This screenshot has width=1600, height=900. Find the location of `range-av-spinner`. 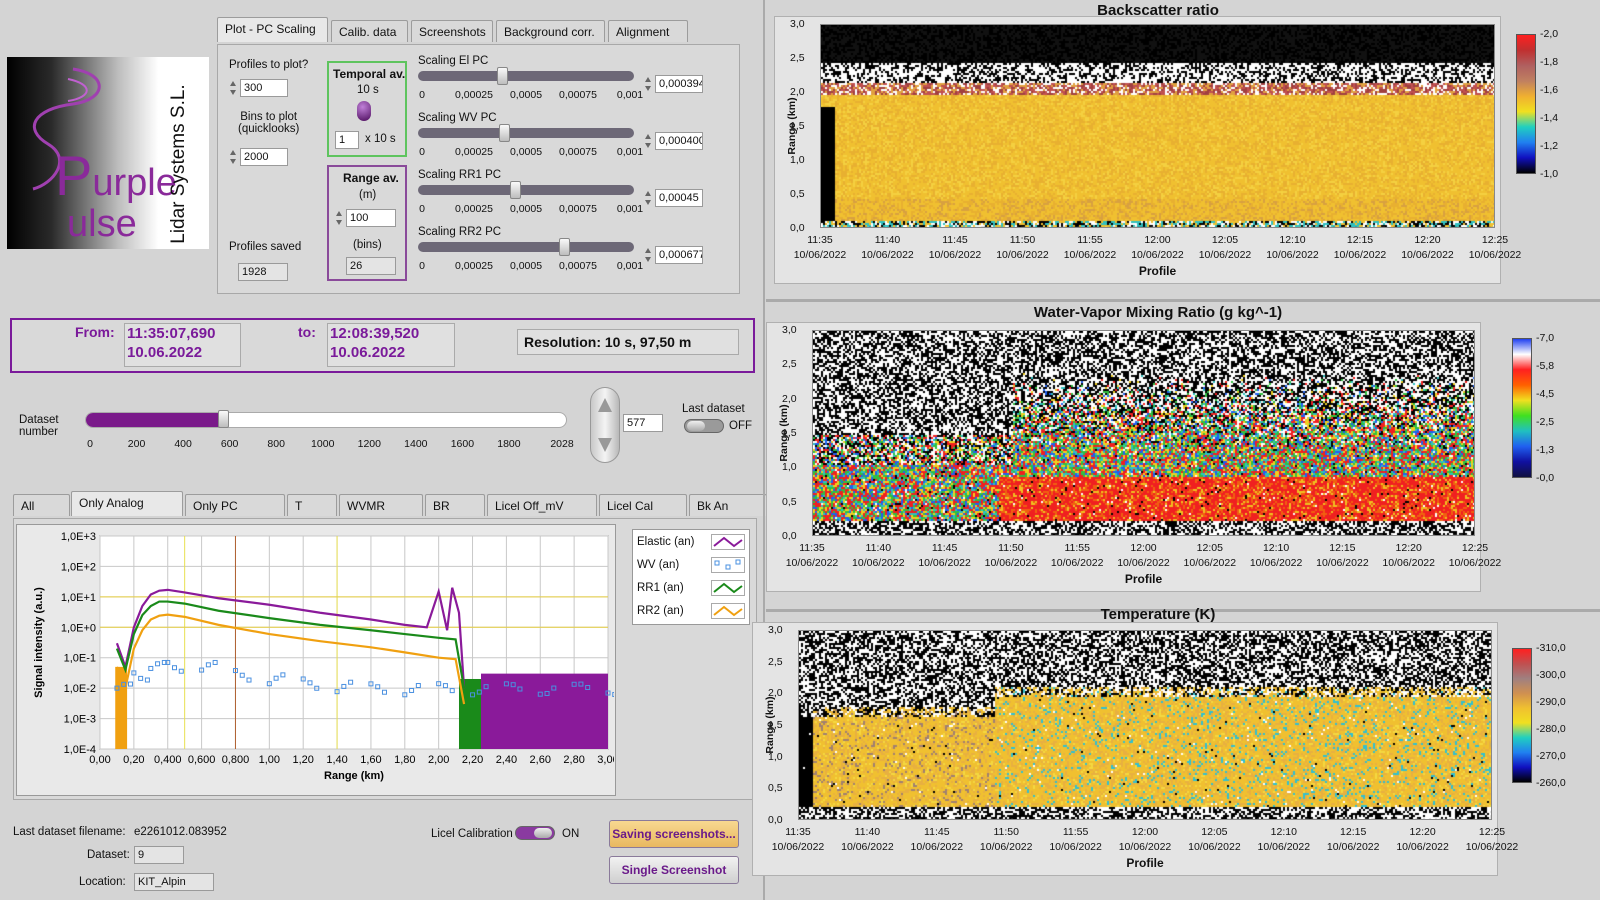

range-av-spinner is located at coordinates (339, 218).